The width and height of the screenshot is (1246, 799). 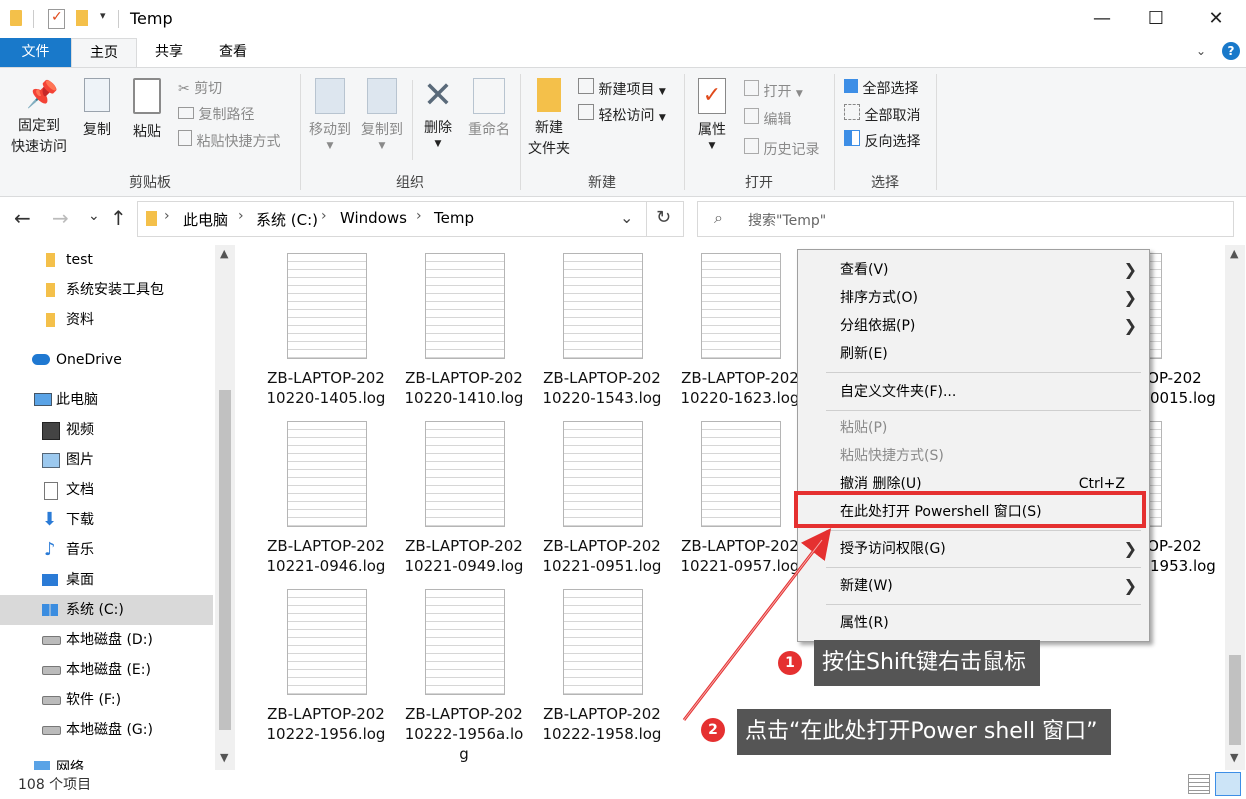 I want to click on status-bar: 108 个项目, so click(x=623, y=784).